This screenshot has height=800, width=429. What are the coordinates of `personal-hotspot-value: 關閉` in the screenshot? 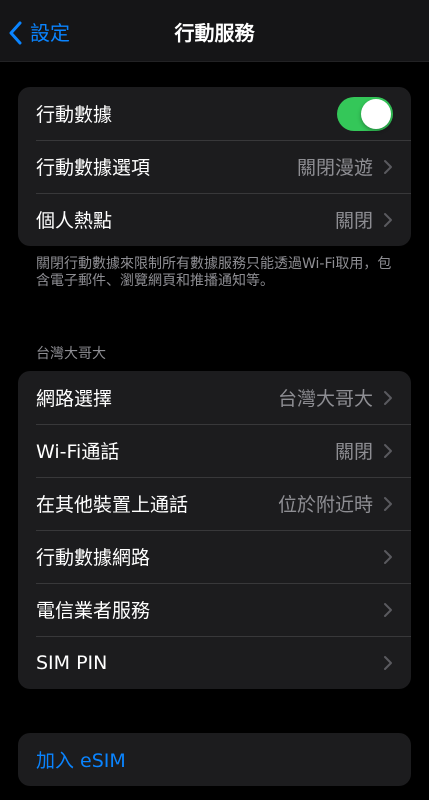 It's located at (353, 221).